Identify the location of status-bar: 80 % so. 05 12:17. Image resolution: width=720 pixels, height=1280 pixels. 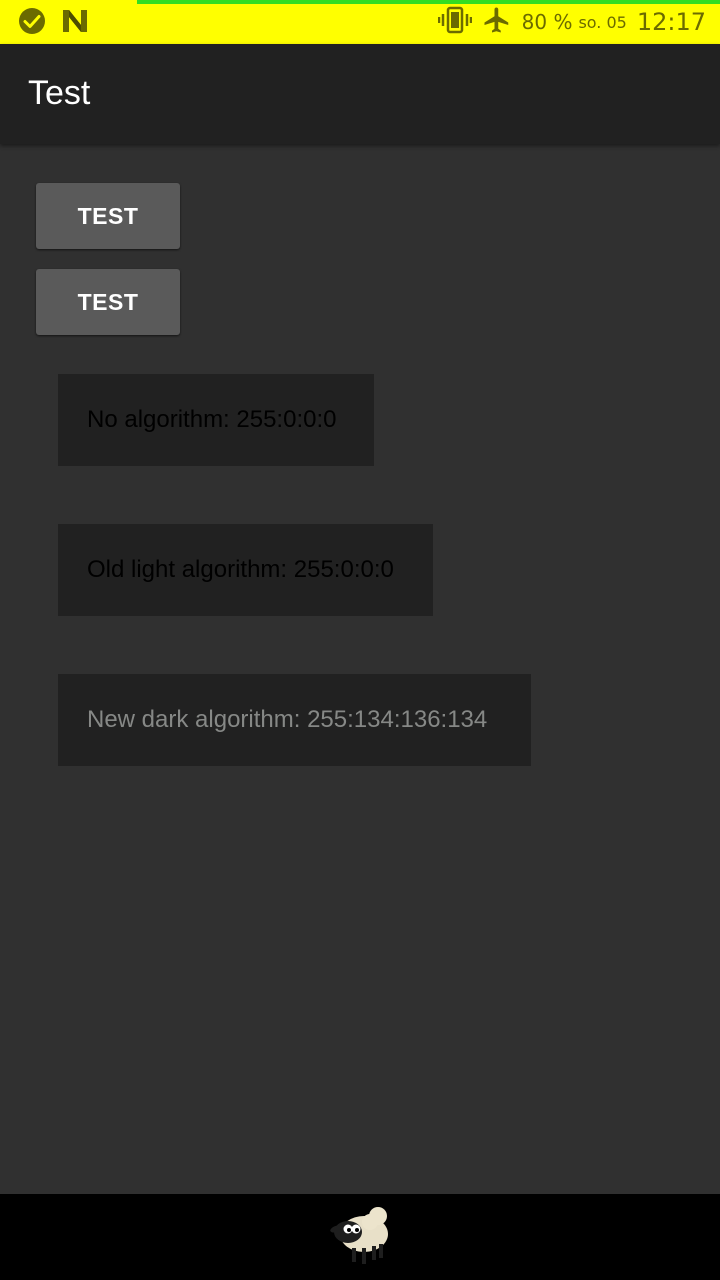
(360, 22).